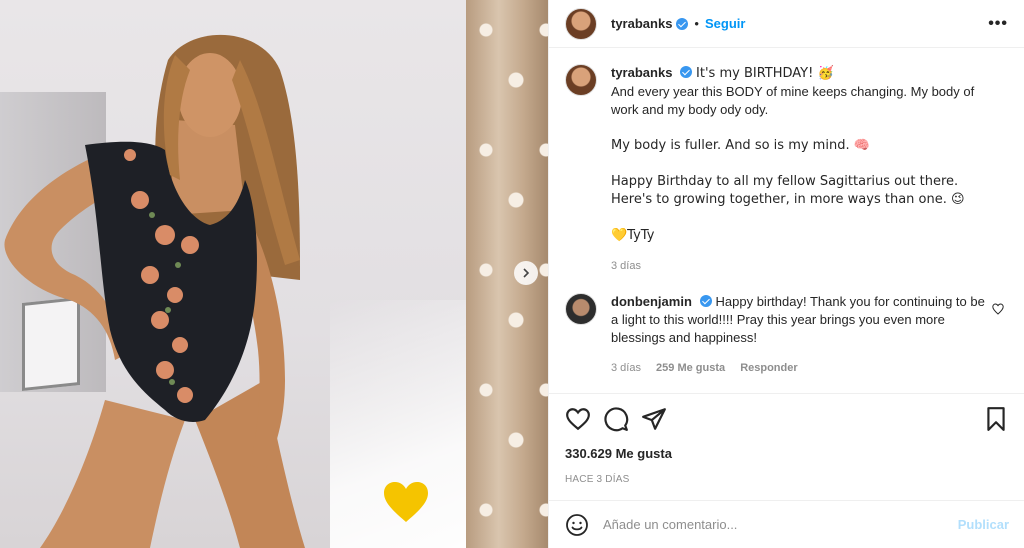  Describe the element at coordinates (801, 266) in the screenshot. I see `caption-meta: 3 días` at that location.